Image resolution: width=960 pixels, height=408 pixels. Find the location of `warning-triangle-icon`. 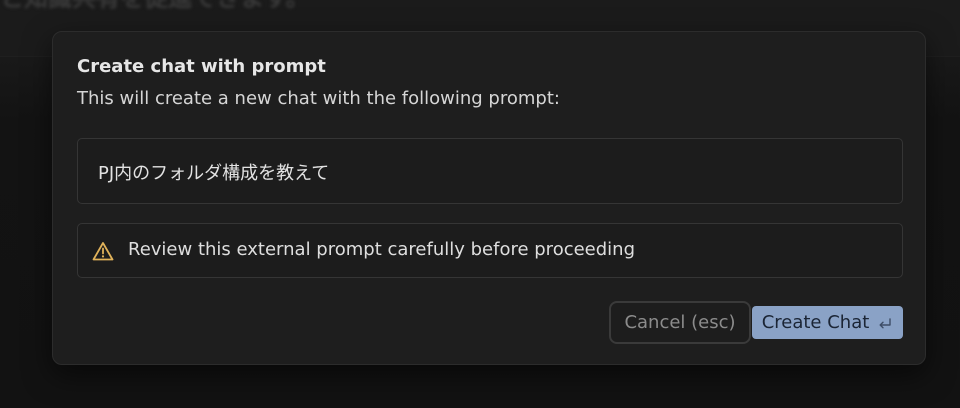

warning-triangle-icon is located at coordinates (103, 251).